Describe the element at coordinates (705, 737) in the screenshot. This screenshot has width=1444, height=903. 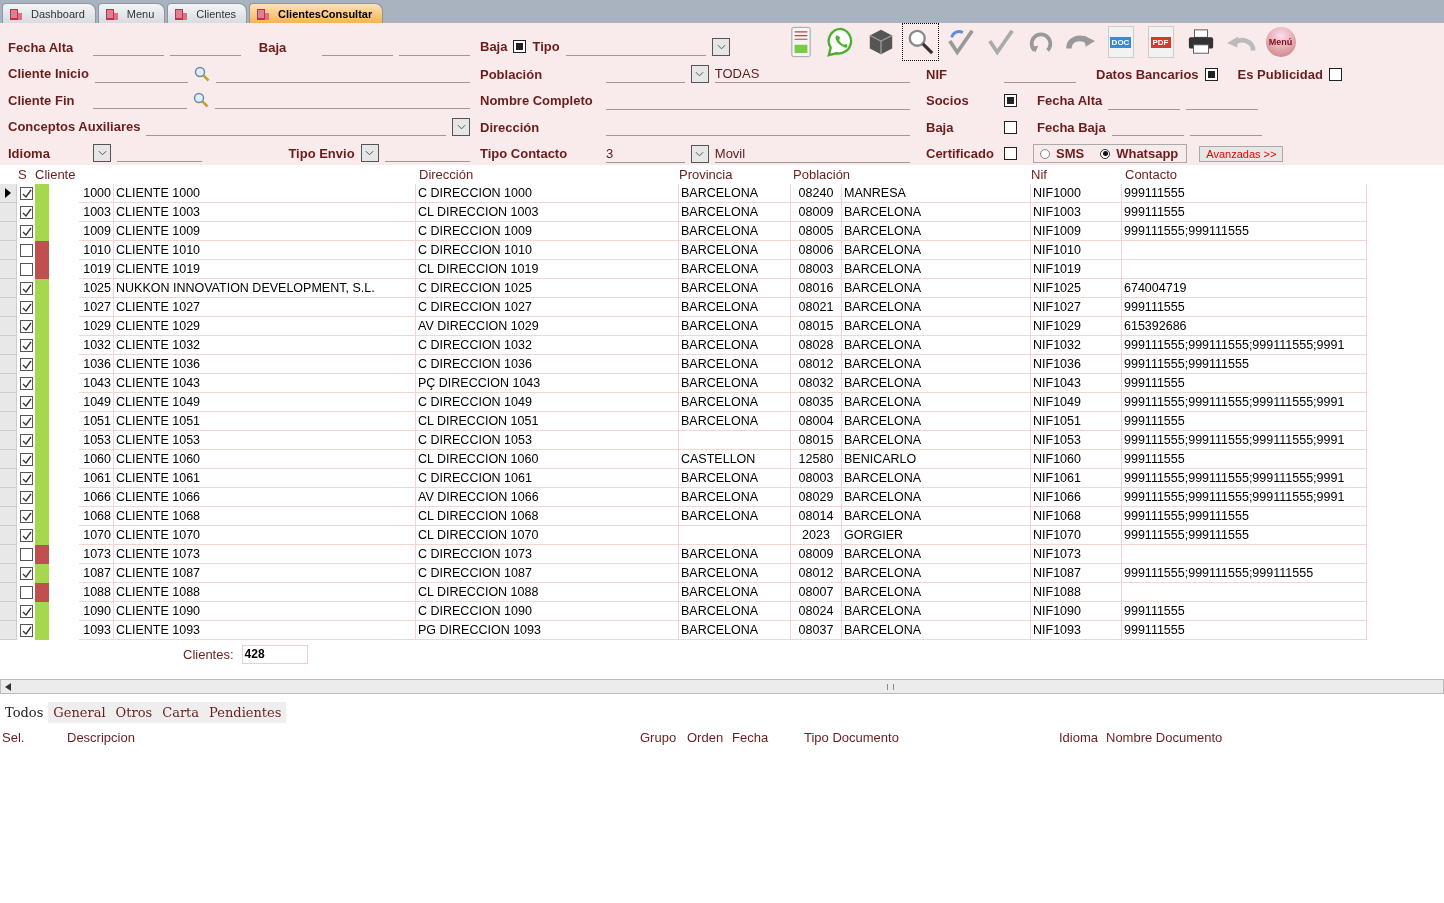
I see `column-header: Orden` at that location.